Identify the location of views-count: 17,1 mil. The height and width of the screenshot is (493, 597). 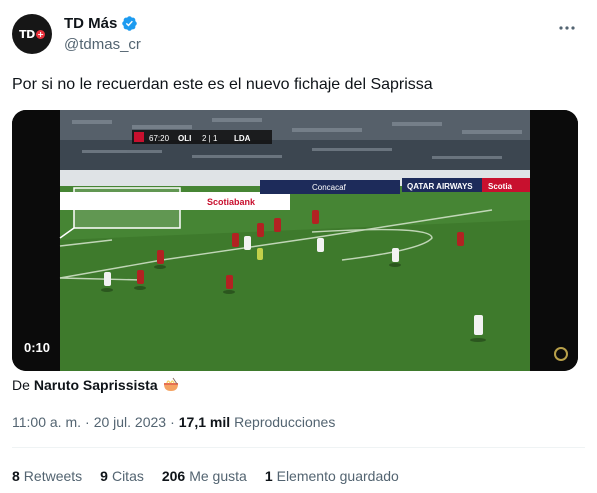
(204, 422).